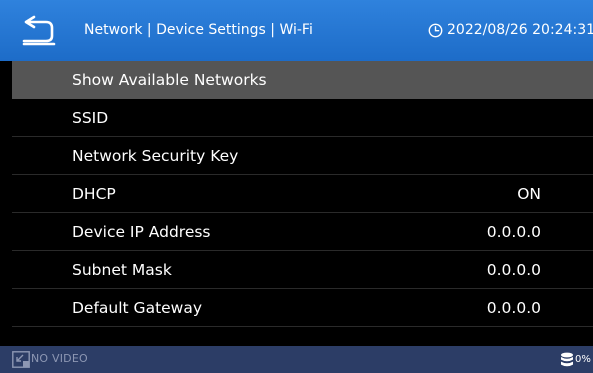 The image size is (593, 373). I want to click on back-button, so click(40, 31).